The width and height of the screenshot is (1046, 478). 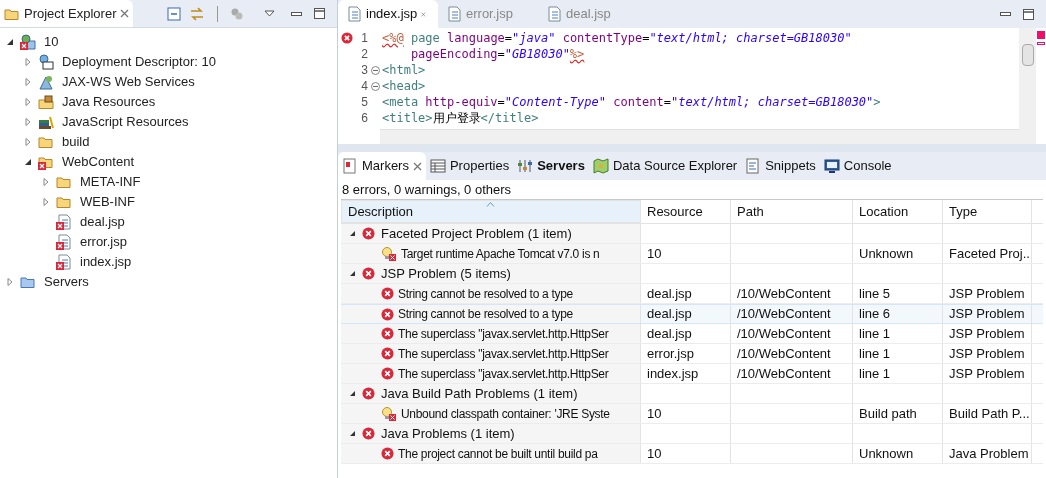 I want to click on project-explorer-tab: Project Explorer, so click(x=67, y=13).